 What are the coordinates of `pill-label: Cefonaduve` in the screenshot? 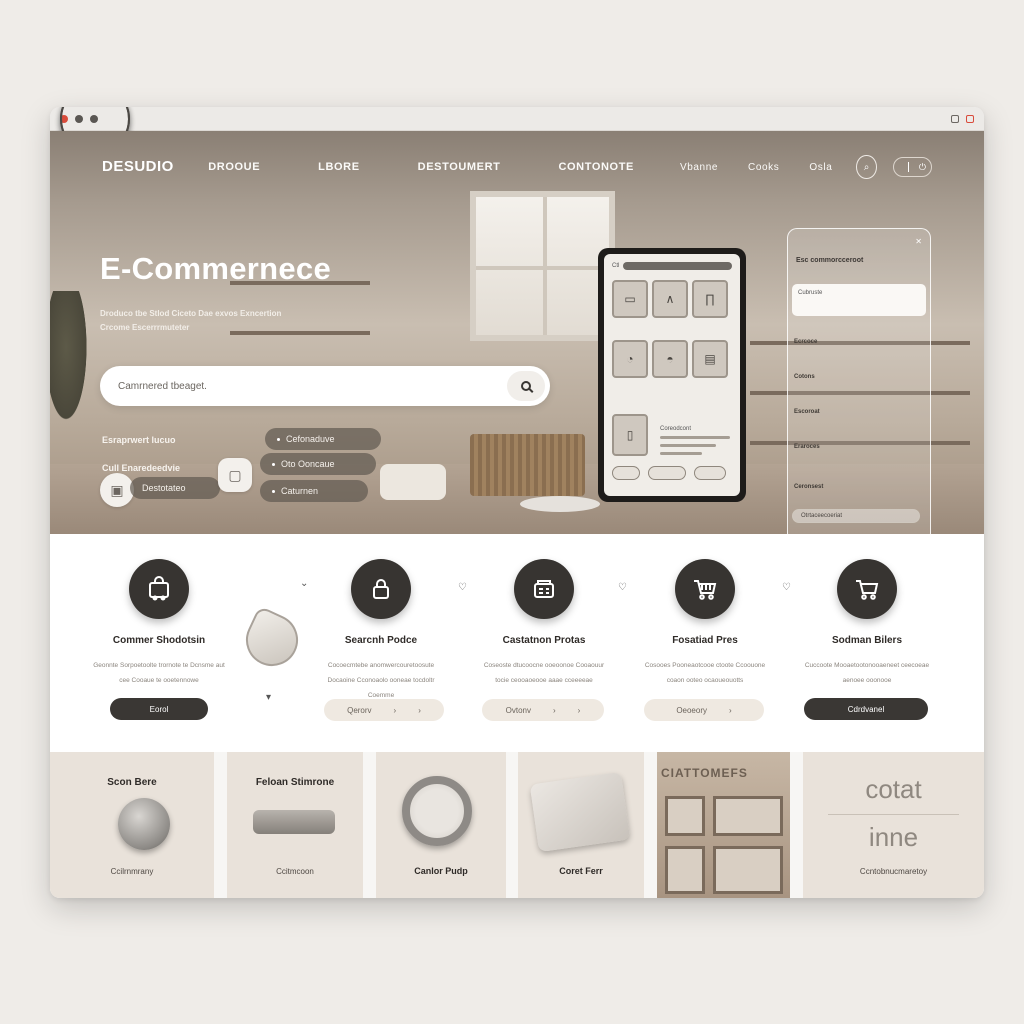 It's located at (310, 439).